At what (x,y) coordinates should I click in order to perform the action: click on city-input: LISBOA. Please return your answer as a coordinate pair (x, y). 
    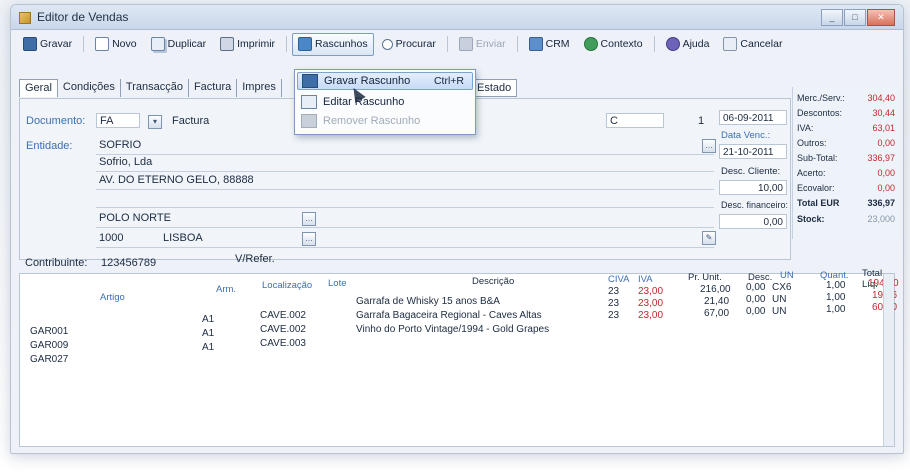
    Looking at the image, I should click on (220, 238).